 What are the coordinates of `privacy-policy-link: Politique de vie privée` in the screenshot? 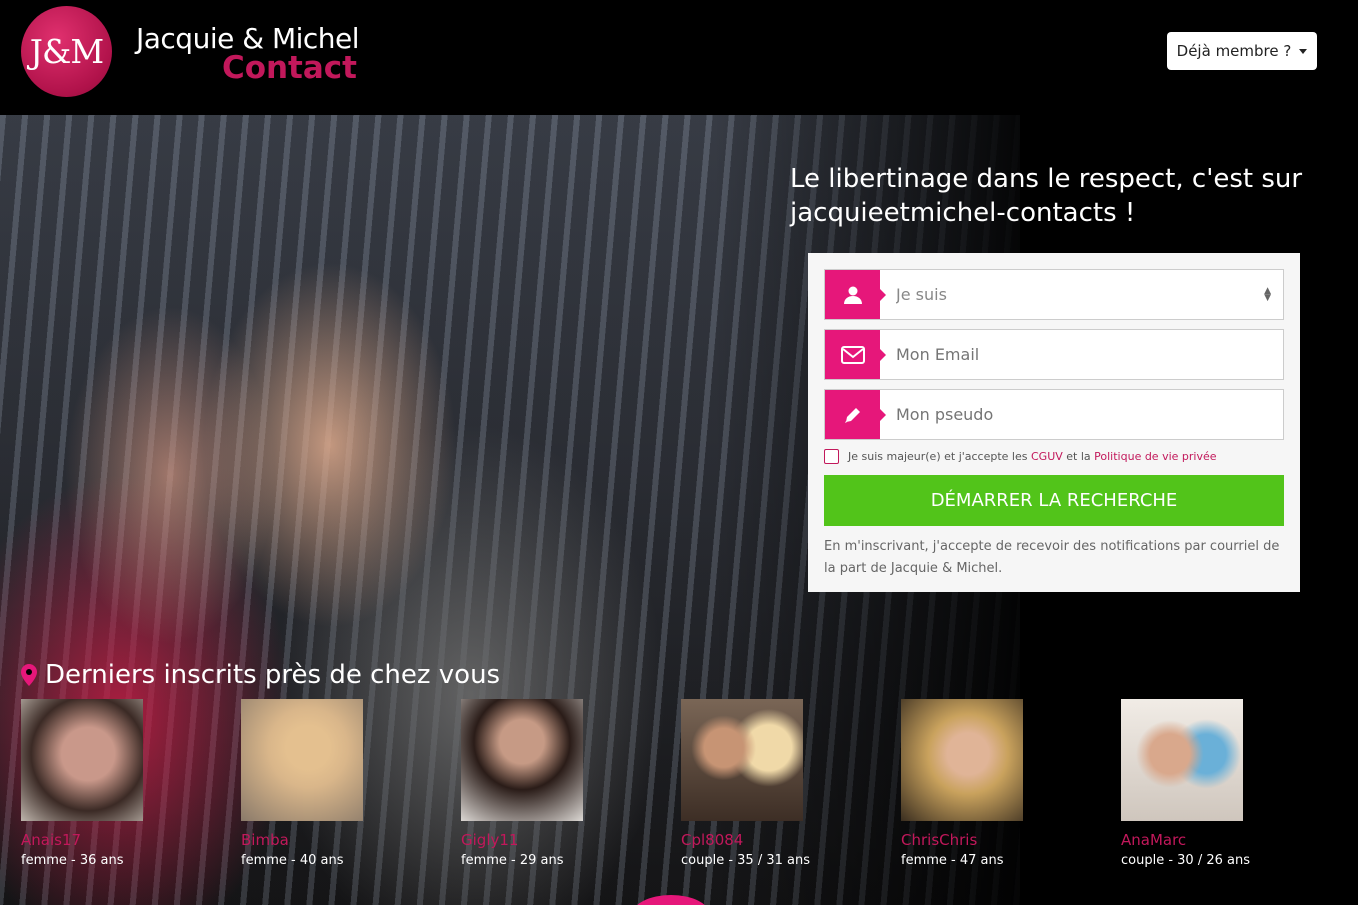 It's located at (1155, 456).